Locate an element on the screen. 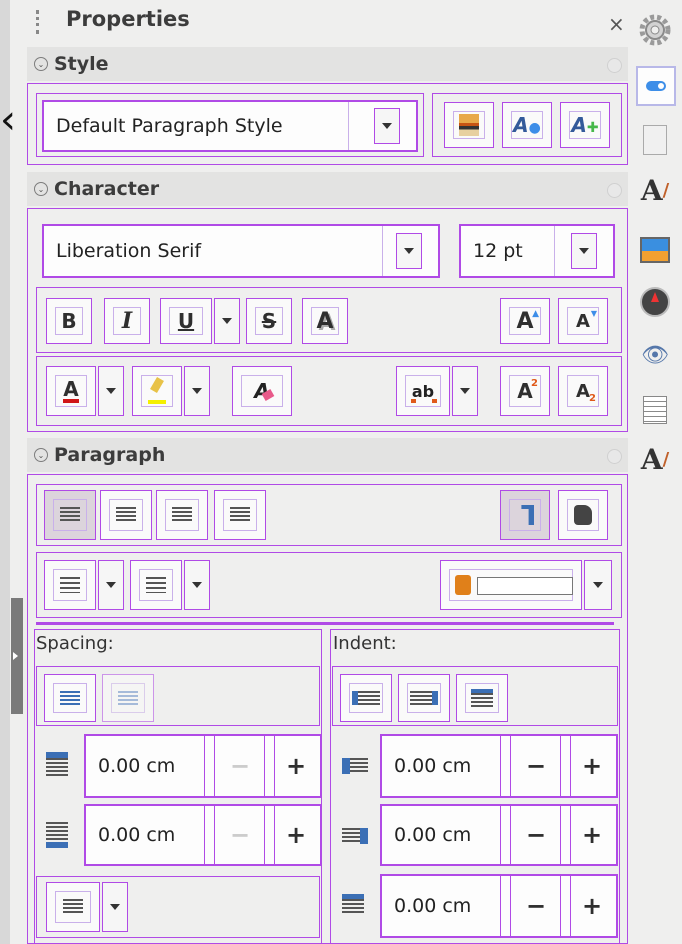  clear-formatting-button: A is located at coordinates (262, 391).